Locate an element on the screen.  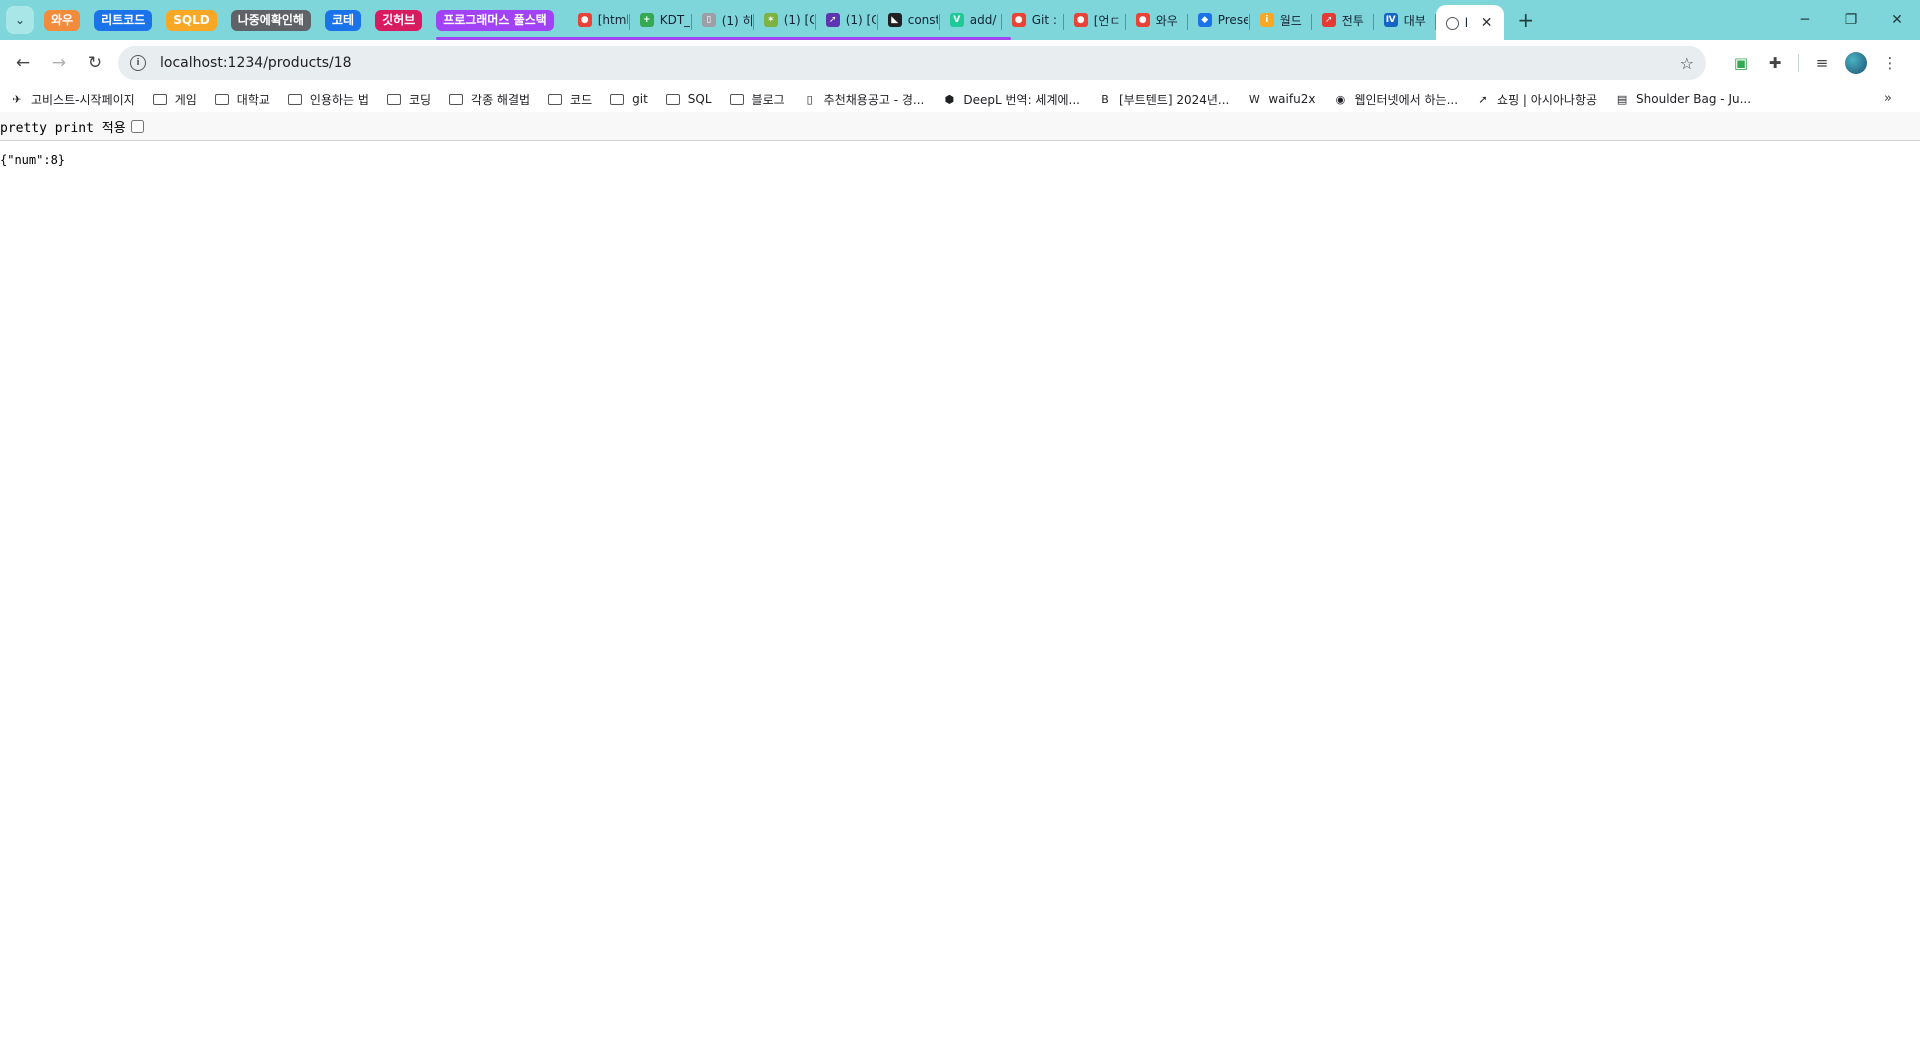
bookmark-folder: 블로그 is located at coordinates (757, 99).